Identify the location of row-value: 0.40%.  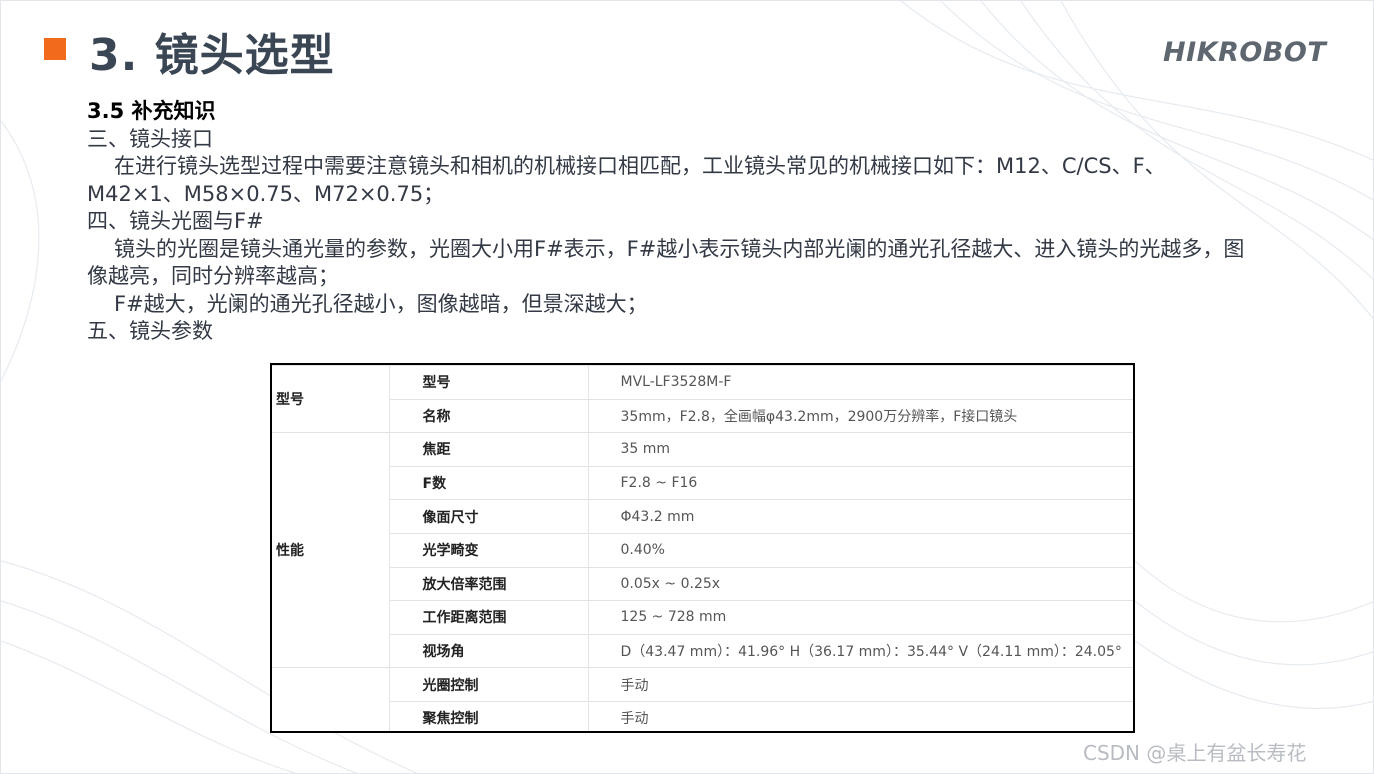
(860, 550).